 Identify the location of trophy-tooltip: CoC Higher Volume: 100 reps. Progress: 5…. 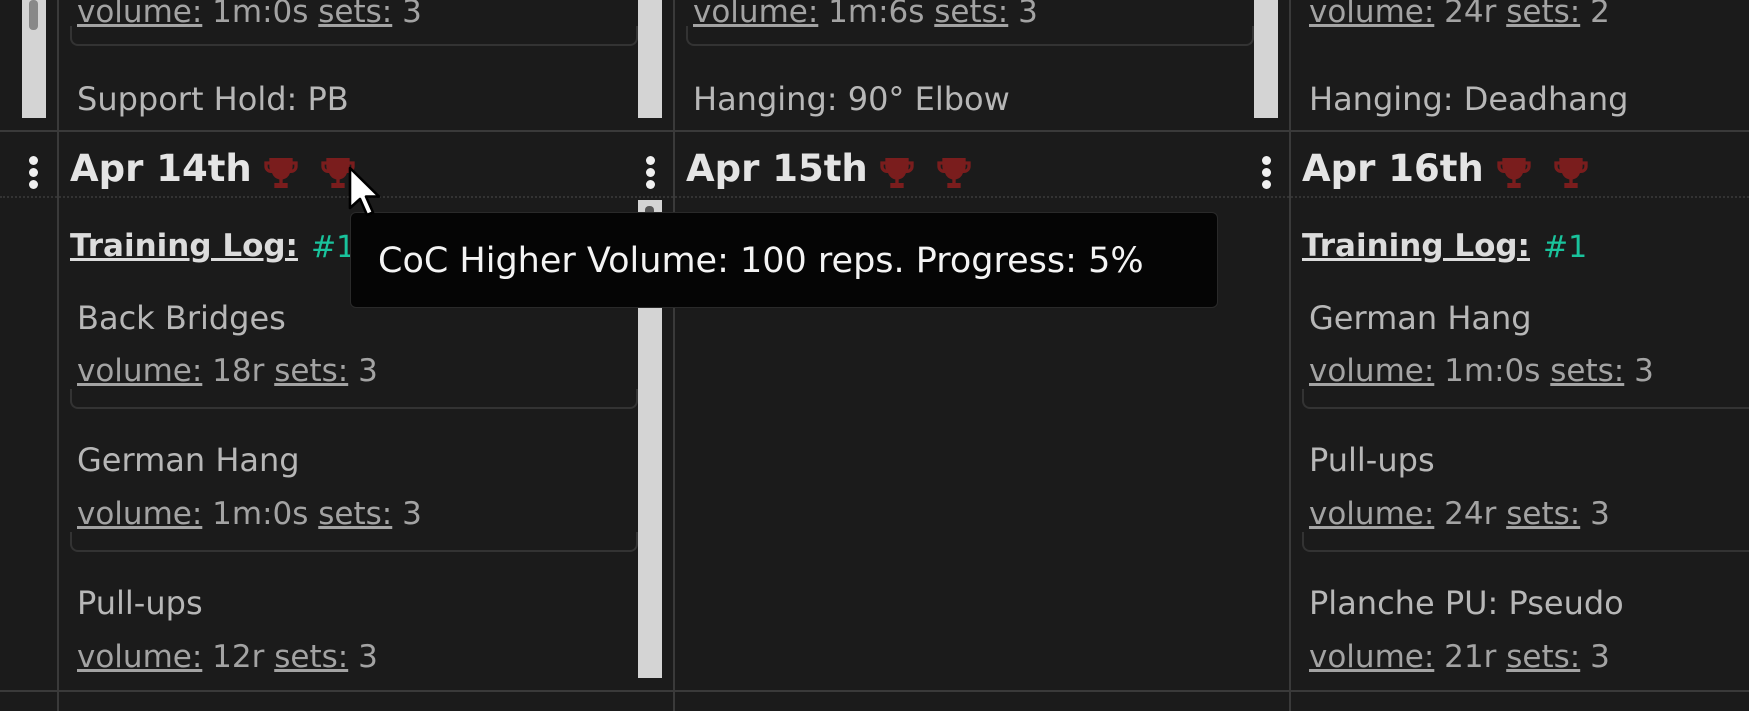
(784, 260).